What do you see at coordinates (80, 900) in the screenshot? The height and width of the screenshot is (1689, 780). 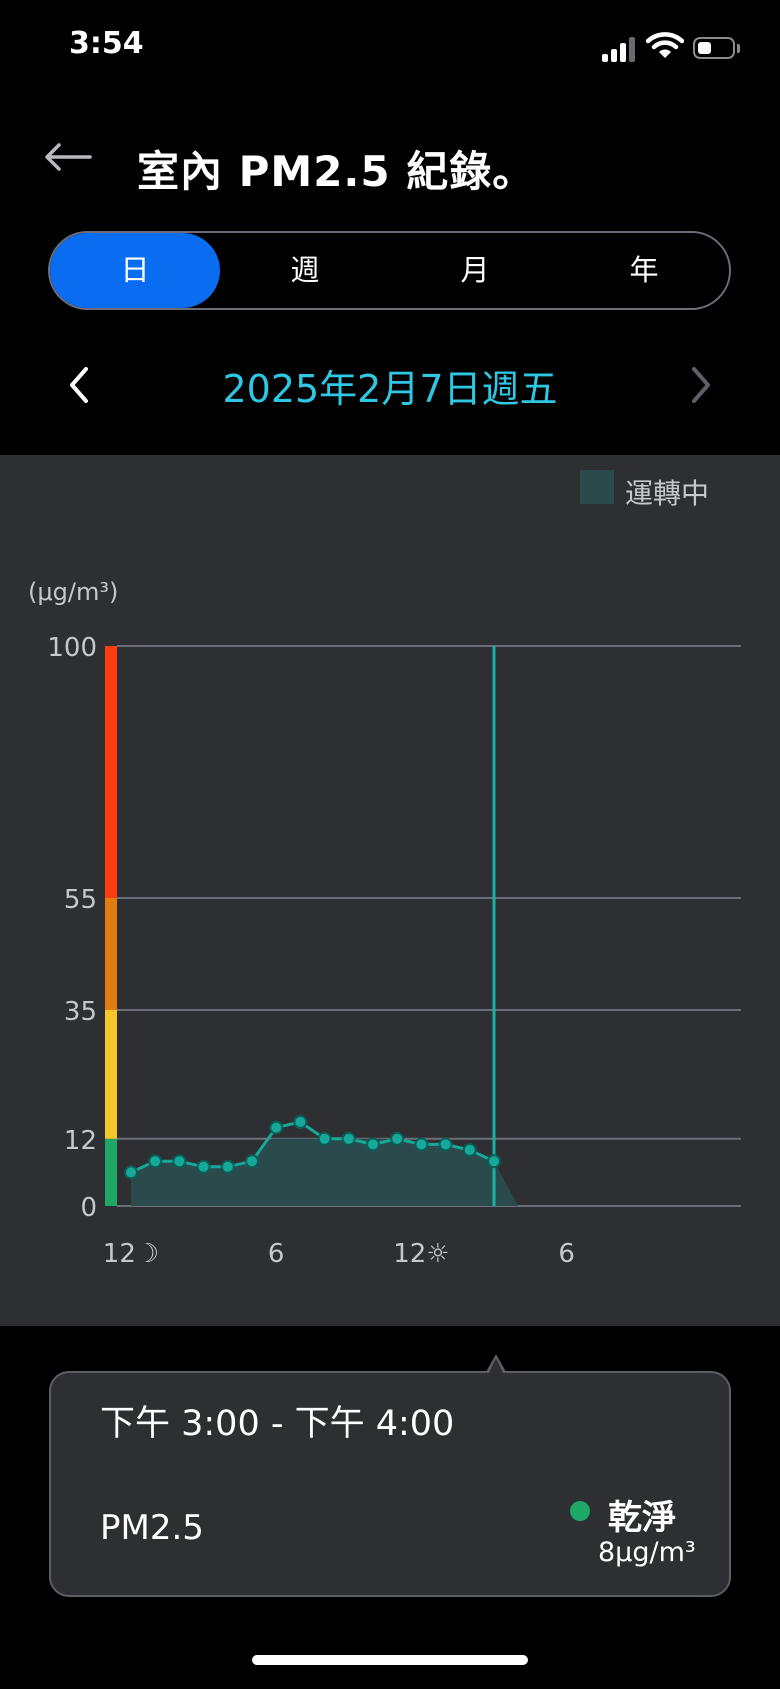 I see `y-tick-label: 55` at bounding box center [80, 900].